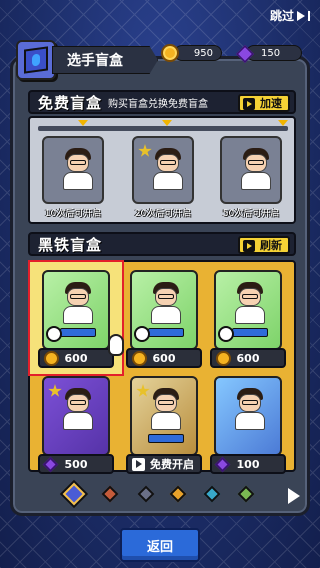  I want to click on black-box-slot: 500, so click(76, 426).